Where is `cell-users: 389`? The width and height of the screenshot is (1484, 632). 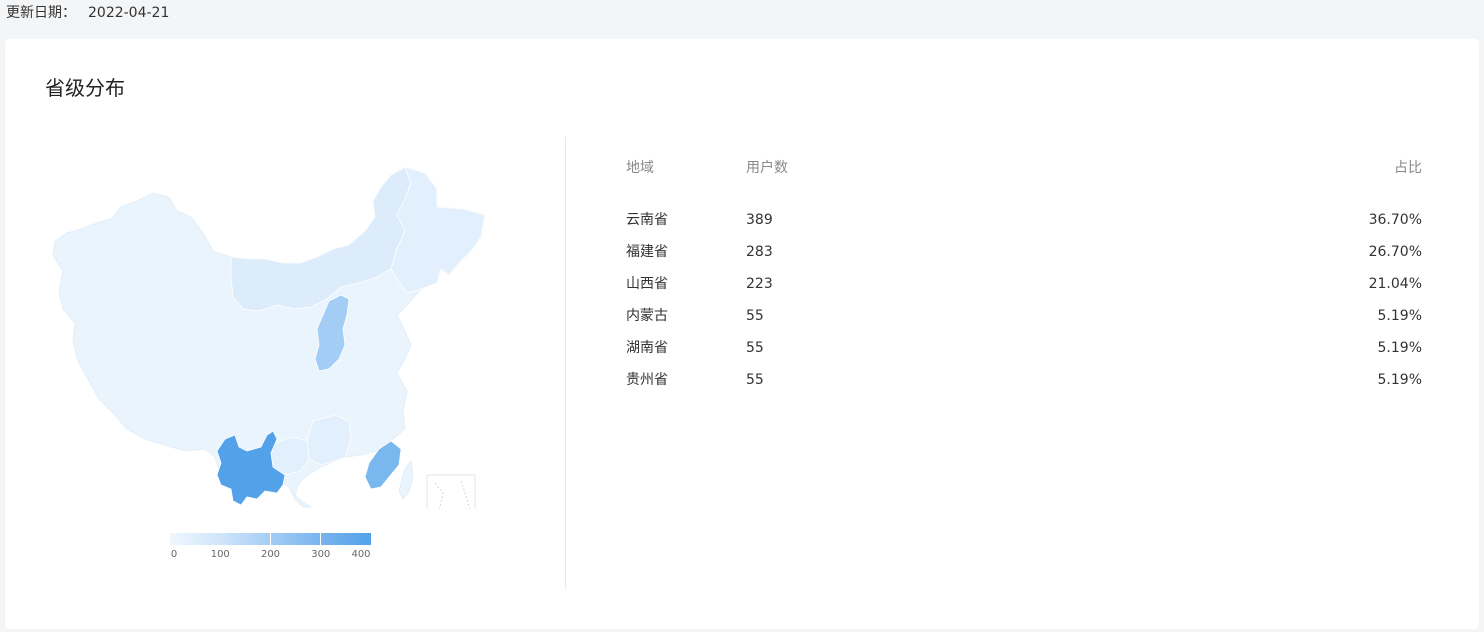 cell-users: 389 is located at coordinates (759, 220).